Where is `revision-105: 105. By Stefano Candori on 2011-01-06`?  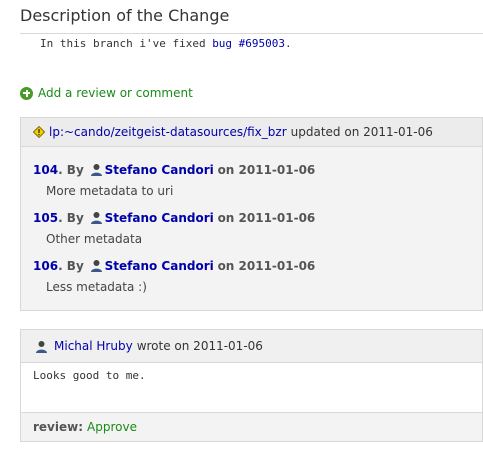 revision-105: 105. By Stefano Candori on 2011-01-06 is located at coordinates (174, 218).